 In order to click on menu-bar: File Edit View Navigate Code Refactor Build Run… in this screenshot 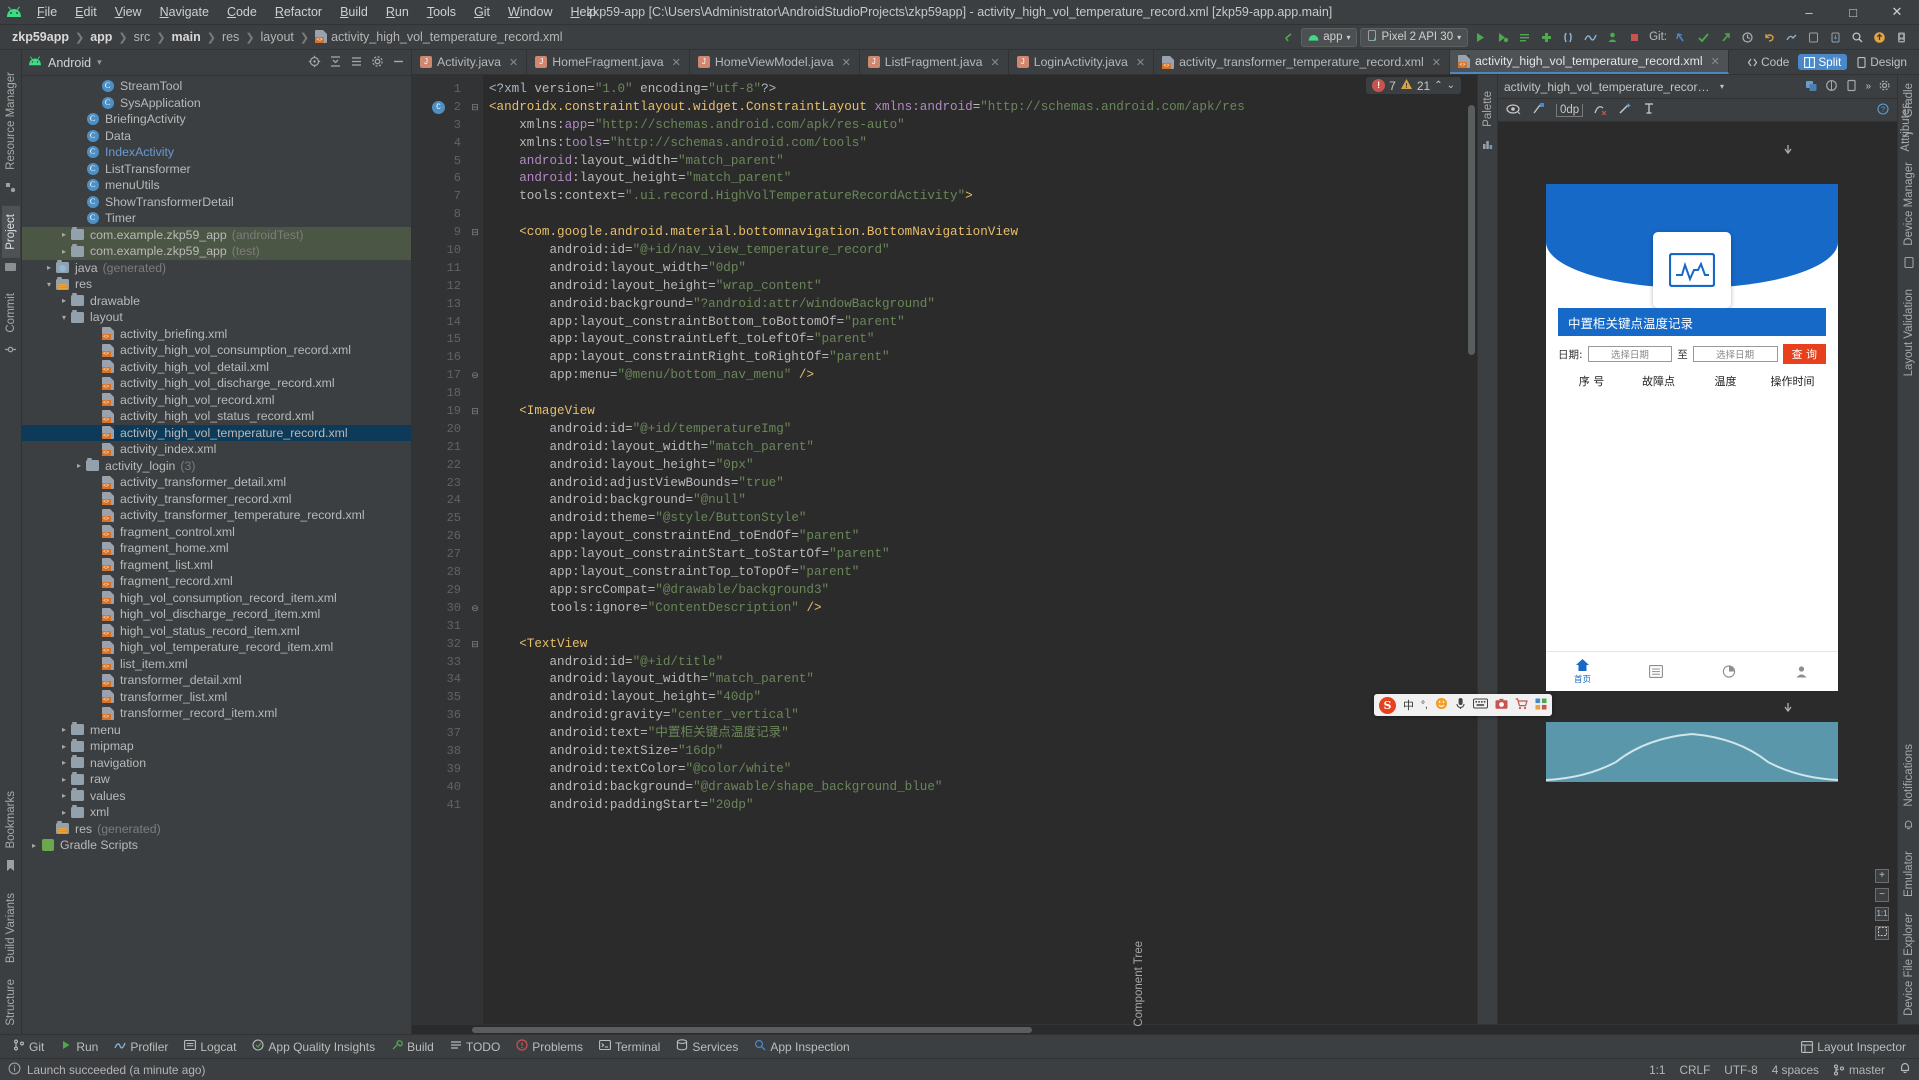, I will do `click(316, 12)`.